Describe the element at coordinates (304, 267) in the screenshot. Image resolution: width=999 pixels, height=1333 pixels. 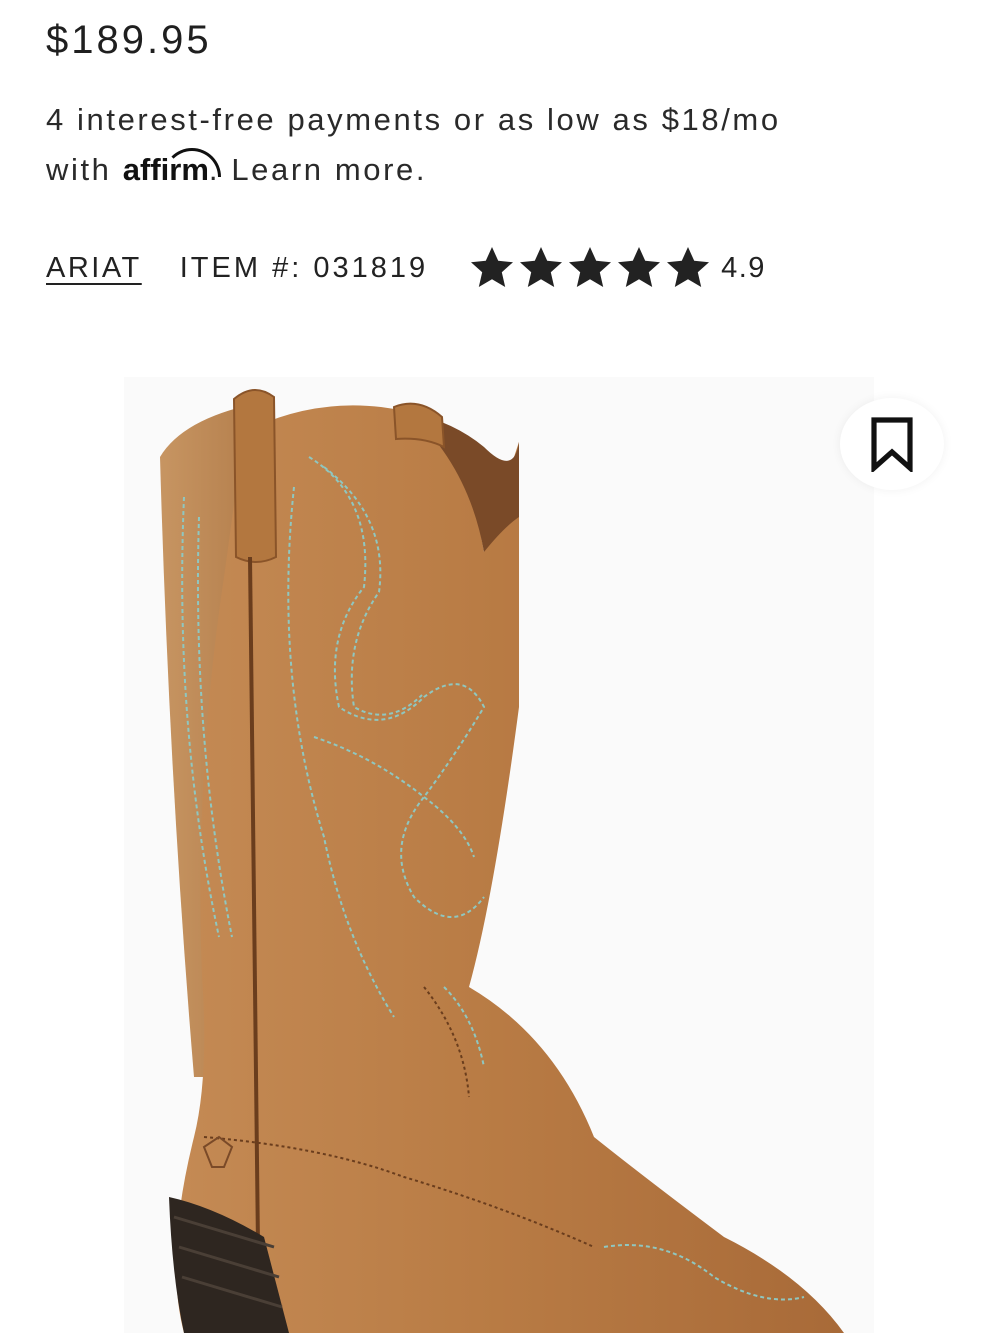
I see `item-number: ITEM #: 031819` at that location.